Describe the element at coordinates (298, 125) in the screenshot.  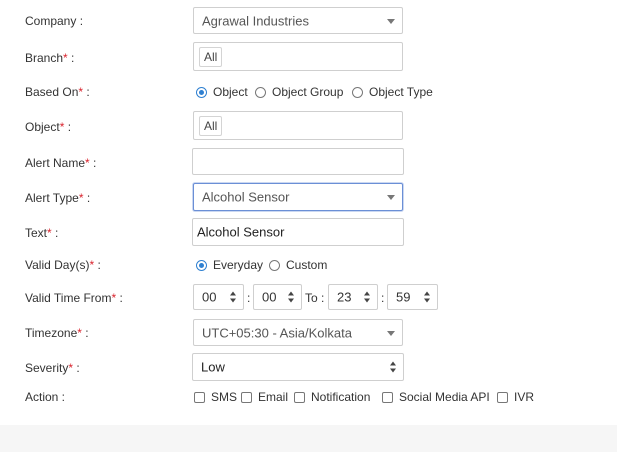
I see `object-multiselect: All` at that location.